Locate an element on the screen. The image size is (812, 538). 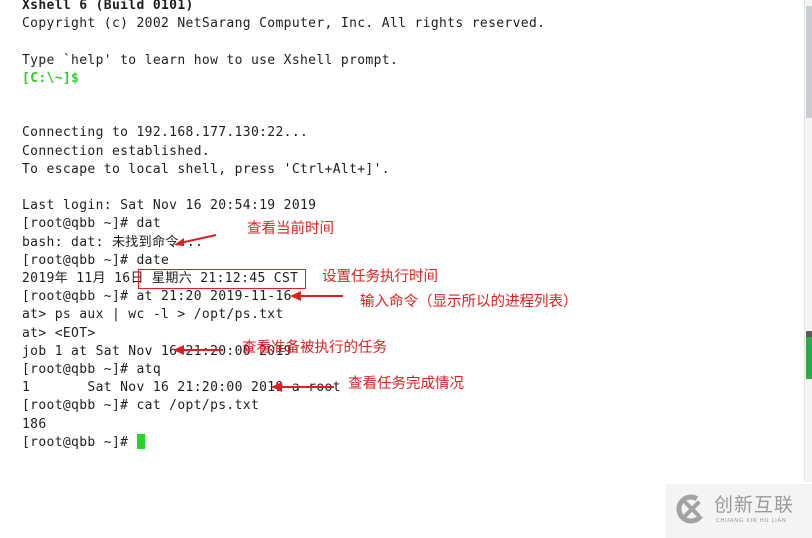
terminal-line-text: Connection established. is located at coordinates (116, 151).